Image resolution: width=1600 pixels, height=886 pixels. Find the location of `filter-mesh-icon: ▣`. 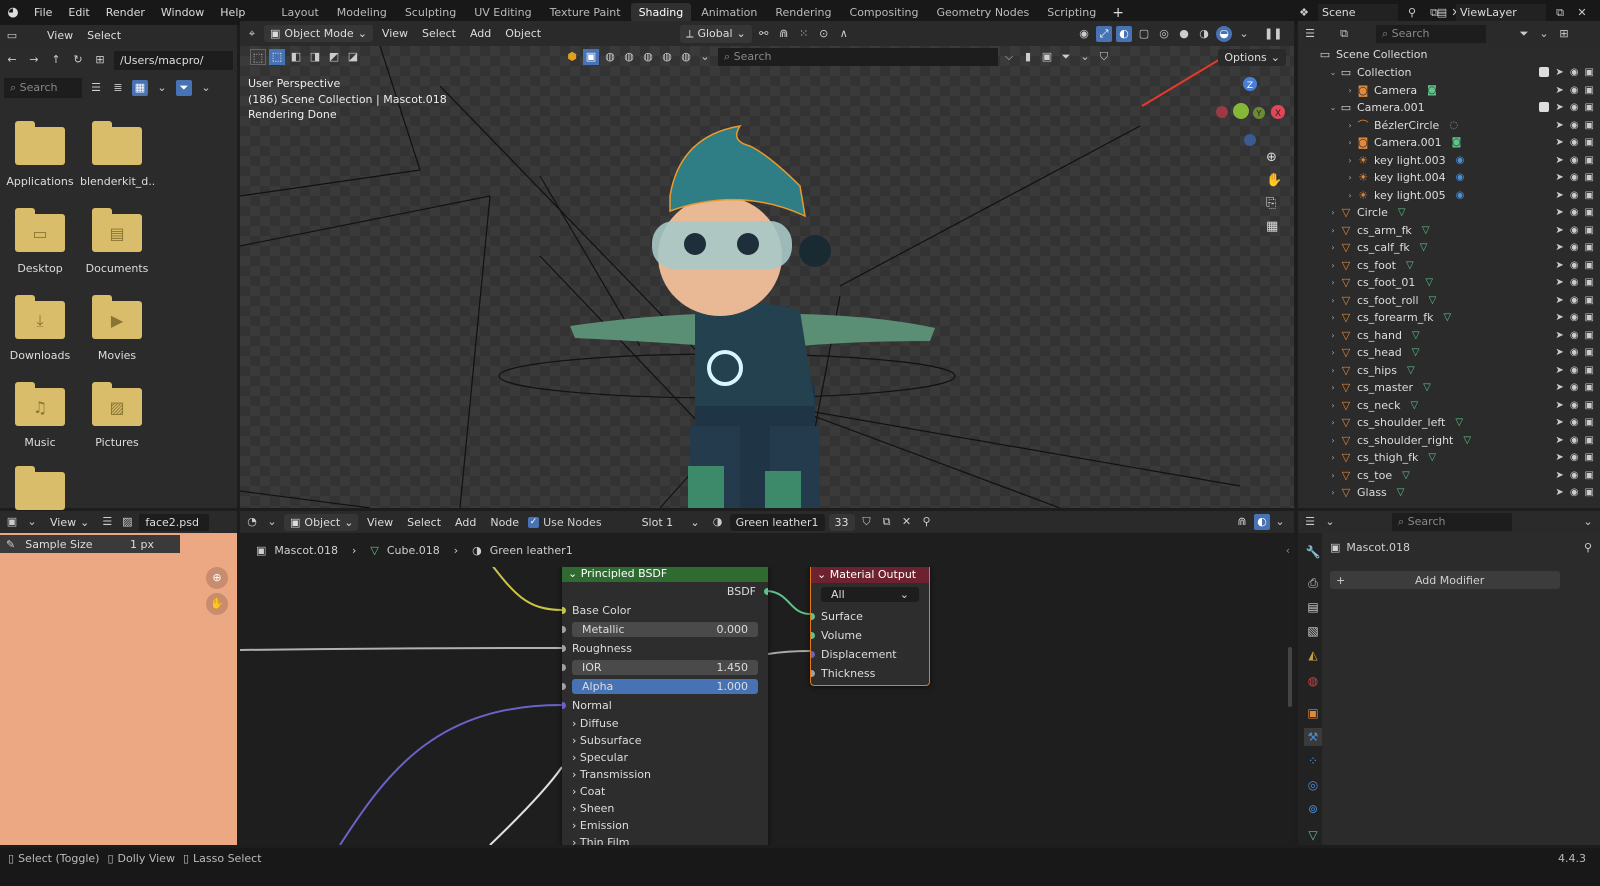

filter-mesh-icon: ▣ is located at coordinates (591, 57).